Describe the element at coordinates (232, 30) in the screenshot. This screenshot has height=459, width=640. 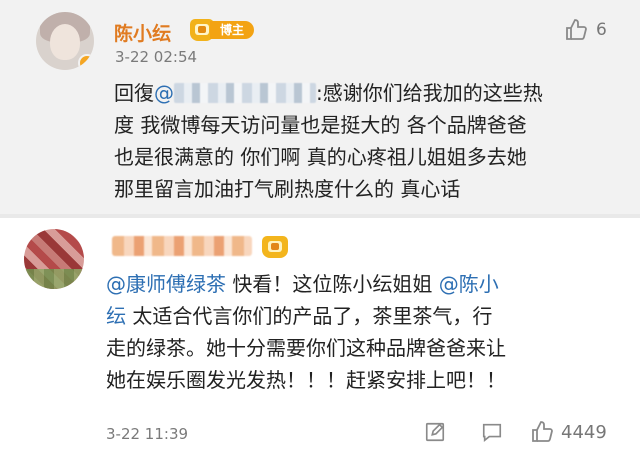
I see `bozhu-label: 博主` at that location.